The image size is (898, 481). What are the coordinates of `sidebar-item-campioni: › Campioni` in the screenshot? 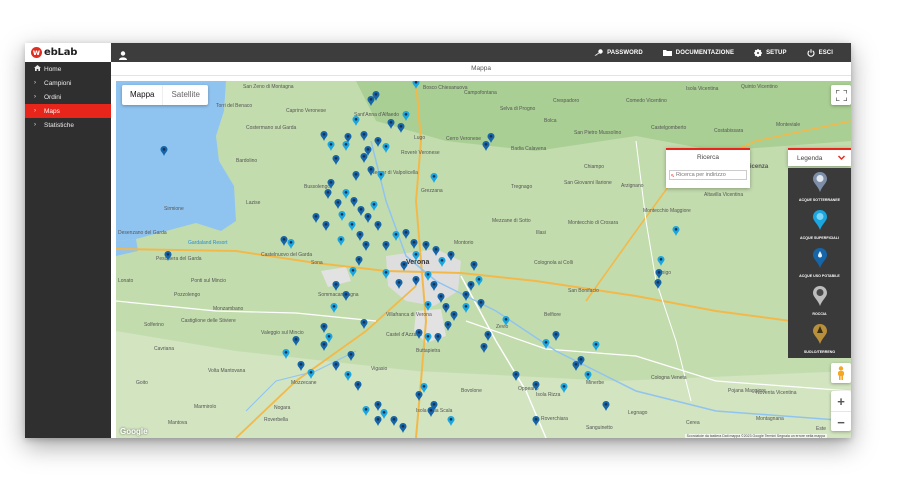 It's located at (68, 83).